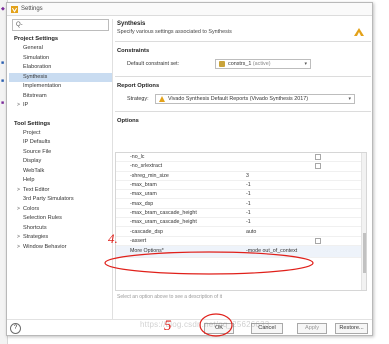 This screenshot has height=344, width=389. Describe the element at coordinates (241, 241) in the screenshot. I see `option-row: -assert` at that location.